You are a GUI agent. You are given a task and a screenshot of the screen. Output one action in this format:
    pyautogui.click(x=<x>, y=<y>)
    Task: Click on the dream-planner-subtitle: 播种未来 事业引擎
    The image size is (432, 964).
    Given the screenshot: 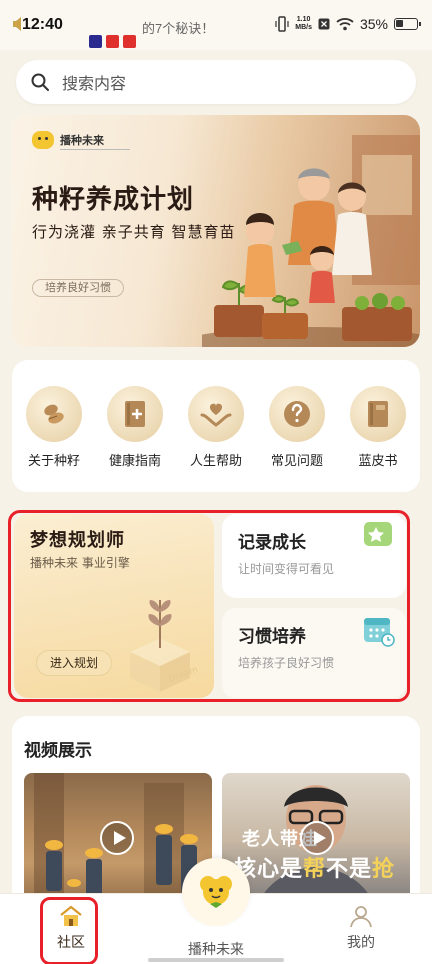 What is the action you would take?
    pyautogui.click(x=80, y=563)
    